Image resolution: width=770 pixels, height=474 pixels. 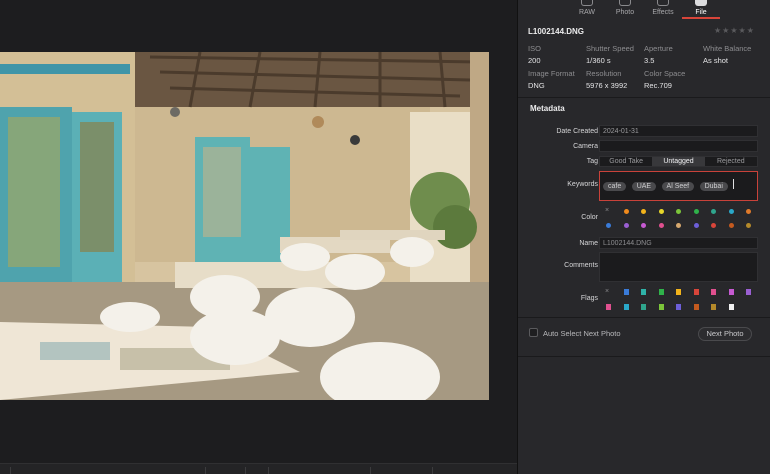 I want to click on file-name-title: L1002144.DNG, so click(x=556, y=31).